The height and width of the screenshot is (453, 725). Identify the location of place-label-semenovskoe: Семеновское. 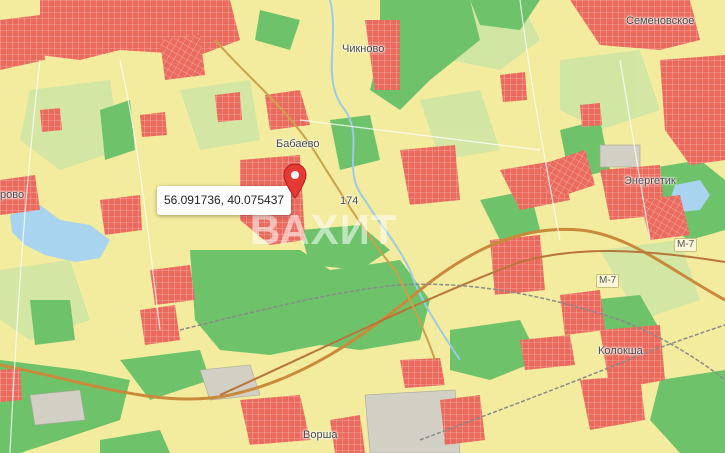
(660, 21).